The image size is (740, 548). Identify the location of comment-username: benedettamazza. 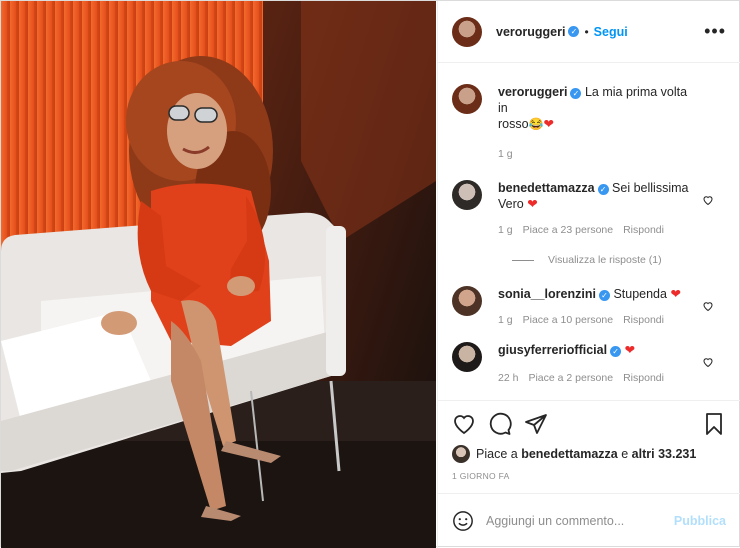
(546, 188).